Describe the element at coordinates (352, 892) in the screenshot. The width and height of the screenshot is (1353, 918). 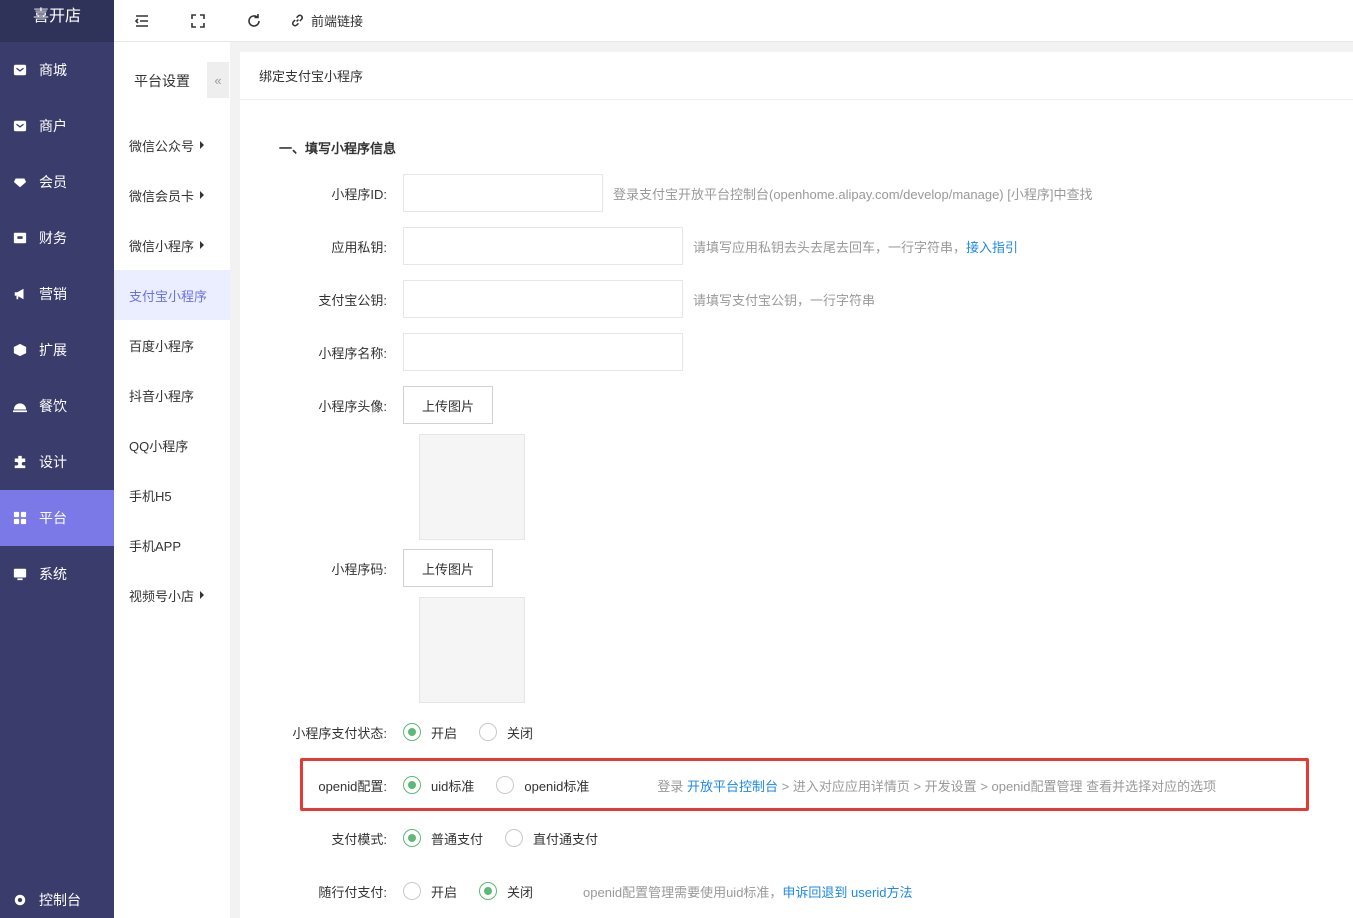
I see `follow-pay-label: 随行付支付:` at that location.